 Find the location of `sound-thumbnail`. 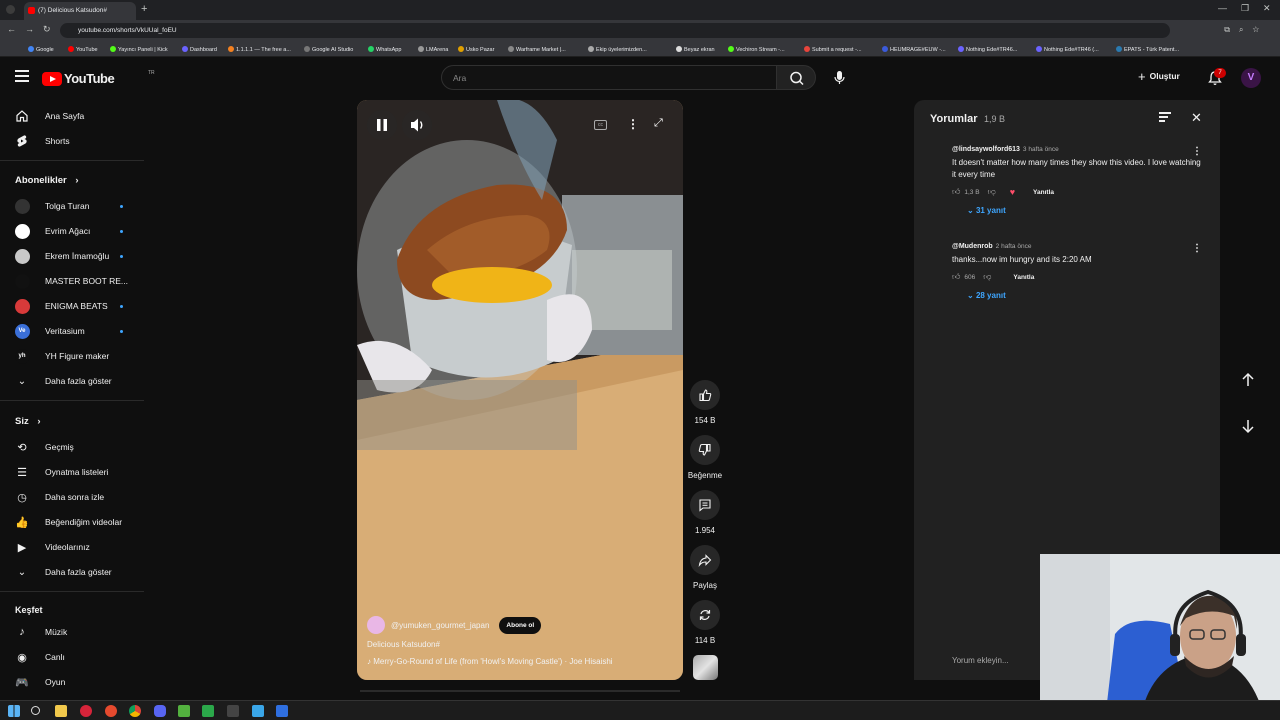

sound-thumbnail is located at coordinates (705, 667).